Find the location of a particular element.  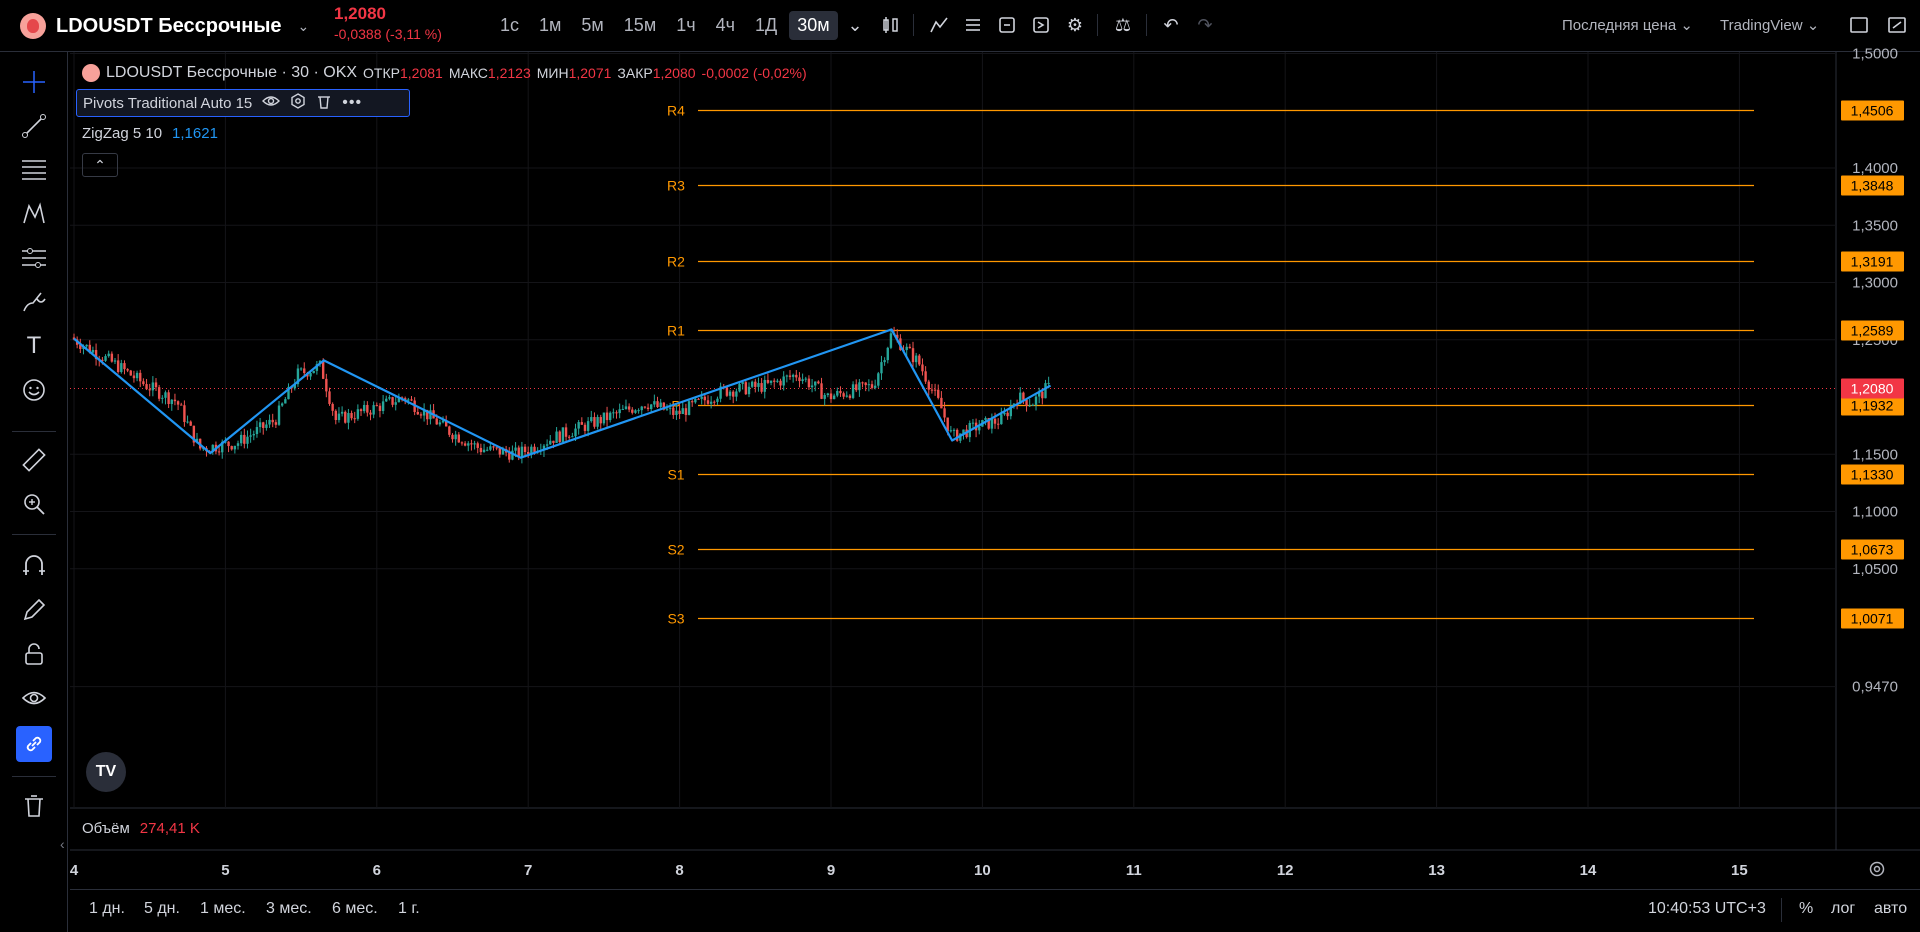

indicators-icon is located at coordinates (939, 25).